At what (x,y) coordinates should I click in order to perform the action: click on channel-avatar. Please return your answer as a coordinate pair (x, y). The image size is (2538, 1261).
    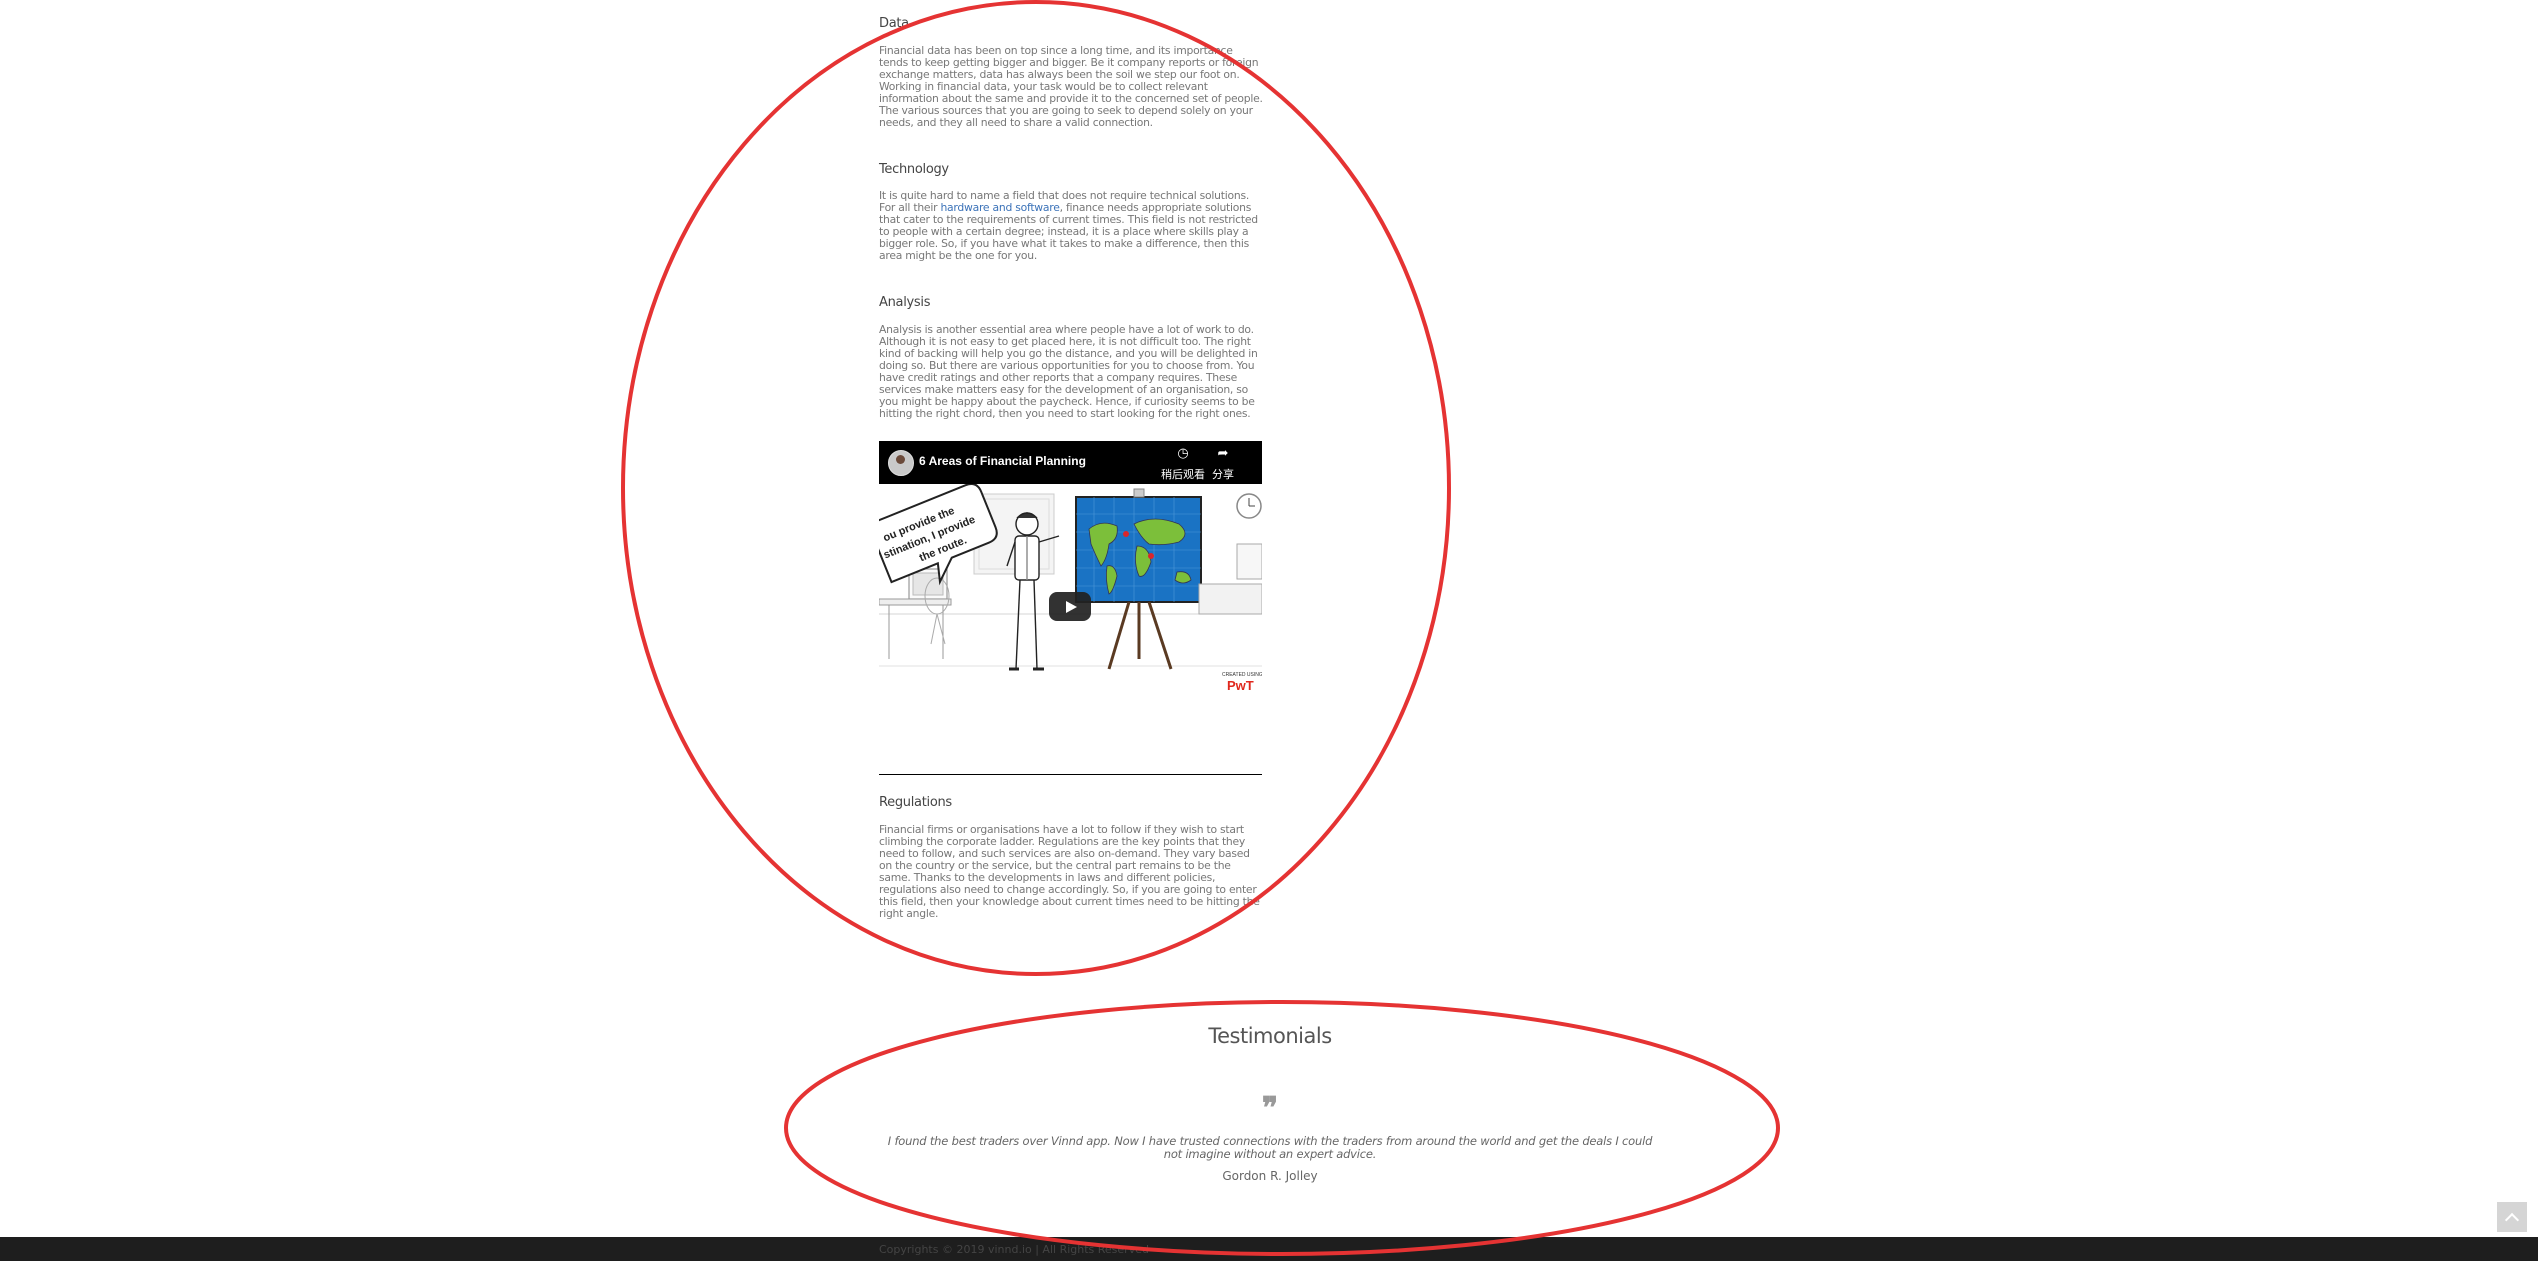
    Looking at the image, I should click on (901, 463).